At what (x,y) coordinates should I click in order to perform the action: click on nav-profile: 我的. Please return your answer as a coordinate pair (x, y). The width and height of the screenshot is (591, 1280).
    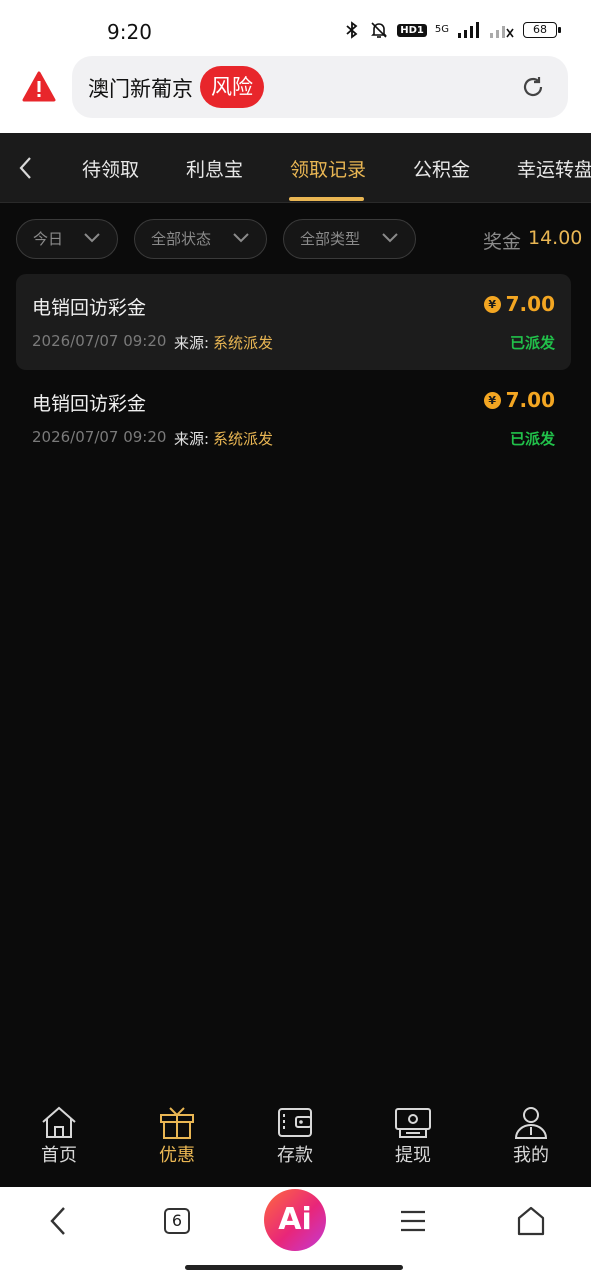
    Looking at the image, I should click on (531, 1136).